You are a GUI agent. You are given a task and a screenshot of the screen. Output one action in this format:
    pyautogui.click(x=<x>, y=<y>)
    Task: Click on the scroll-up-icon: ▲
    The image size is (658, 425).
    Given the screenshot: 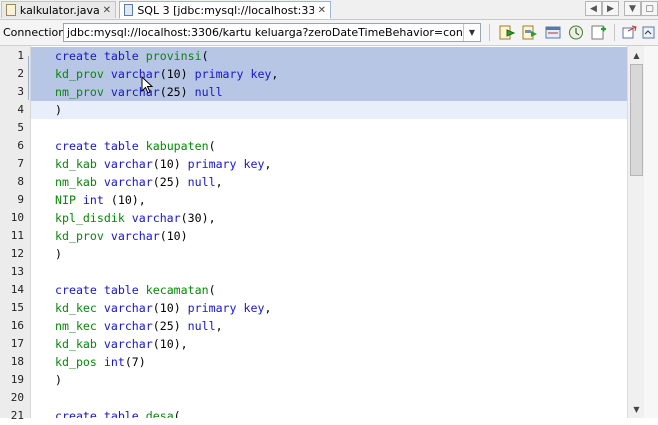 What is the action you would take?
    pyautogui.click(x=636, y=55)
    